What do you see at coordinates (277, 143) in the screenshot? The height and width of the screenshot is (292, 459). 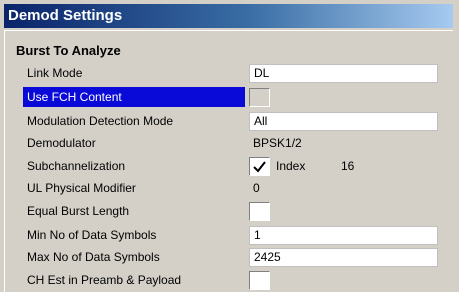 I see `demodulator-value: BPSK1/2` at bounding box center [277, 143].